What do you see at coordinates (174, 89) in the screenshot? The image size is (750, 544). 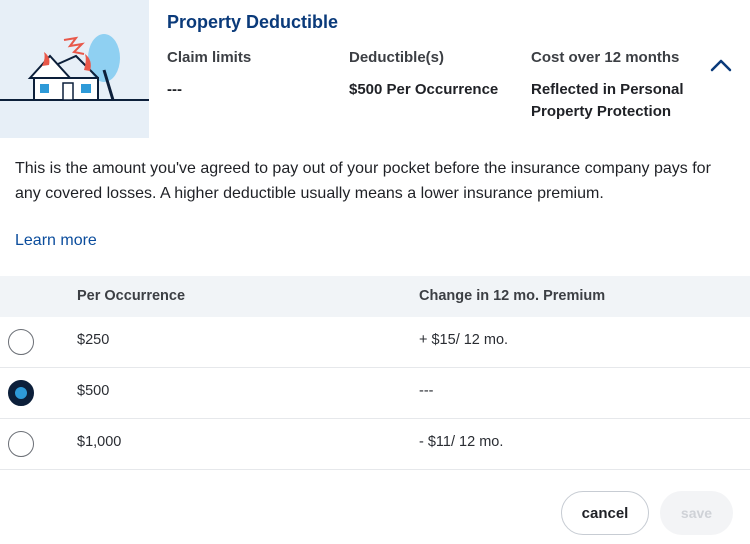 I see `claim-limits-value: ---` at bounding box center [174, 89].